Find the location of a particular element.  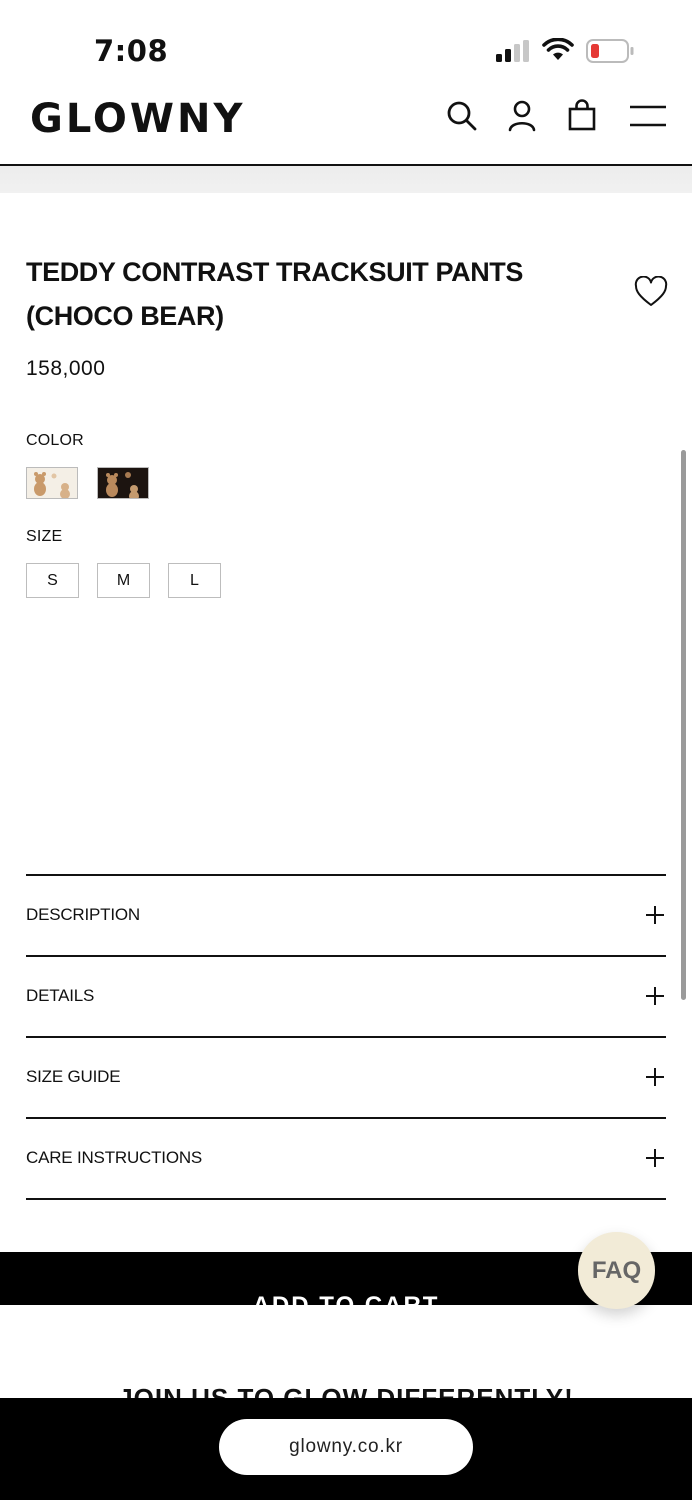

accordion-bottom-divider is located at coordinates (346, 1199).